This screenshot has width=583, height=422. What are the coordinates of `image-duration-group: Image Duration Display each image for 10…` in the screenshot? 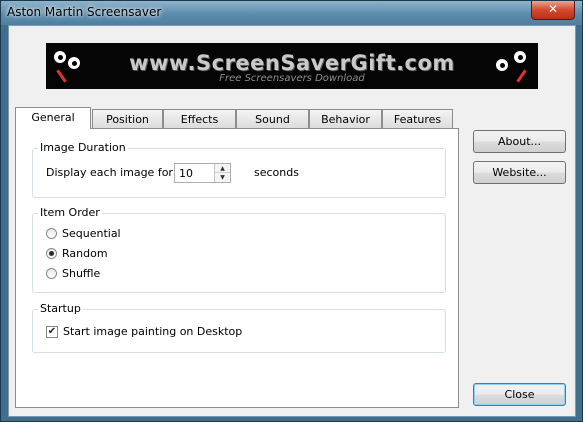 It's located at (239, 169).